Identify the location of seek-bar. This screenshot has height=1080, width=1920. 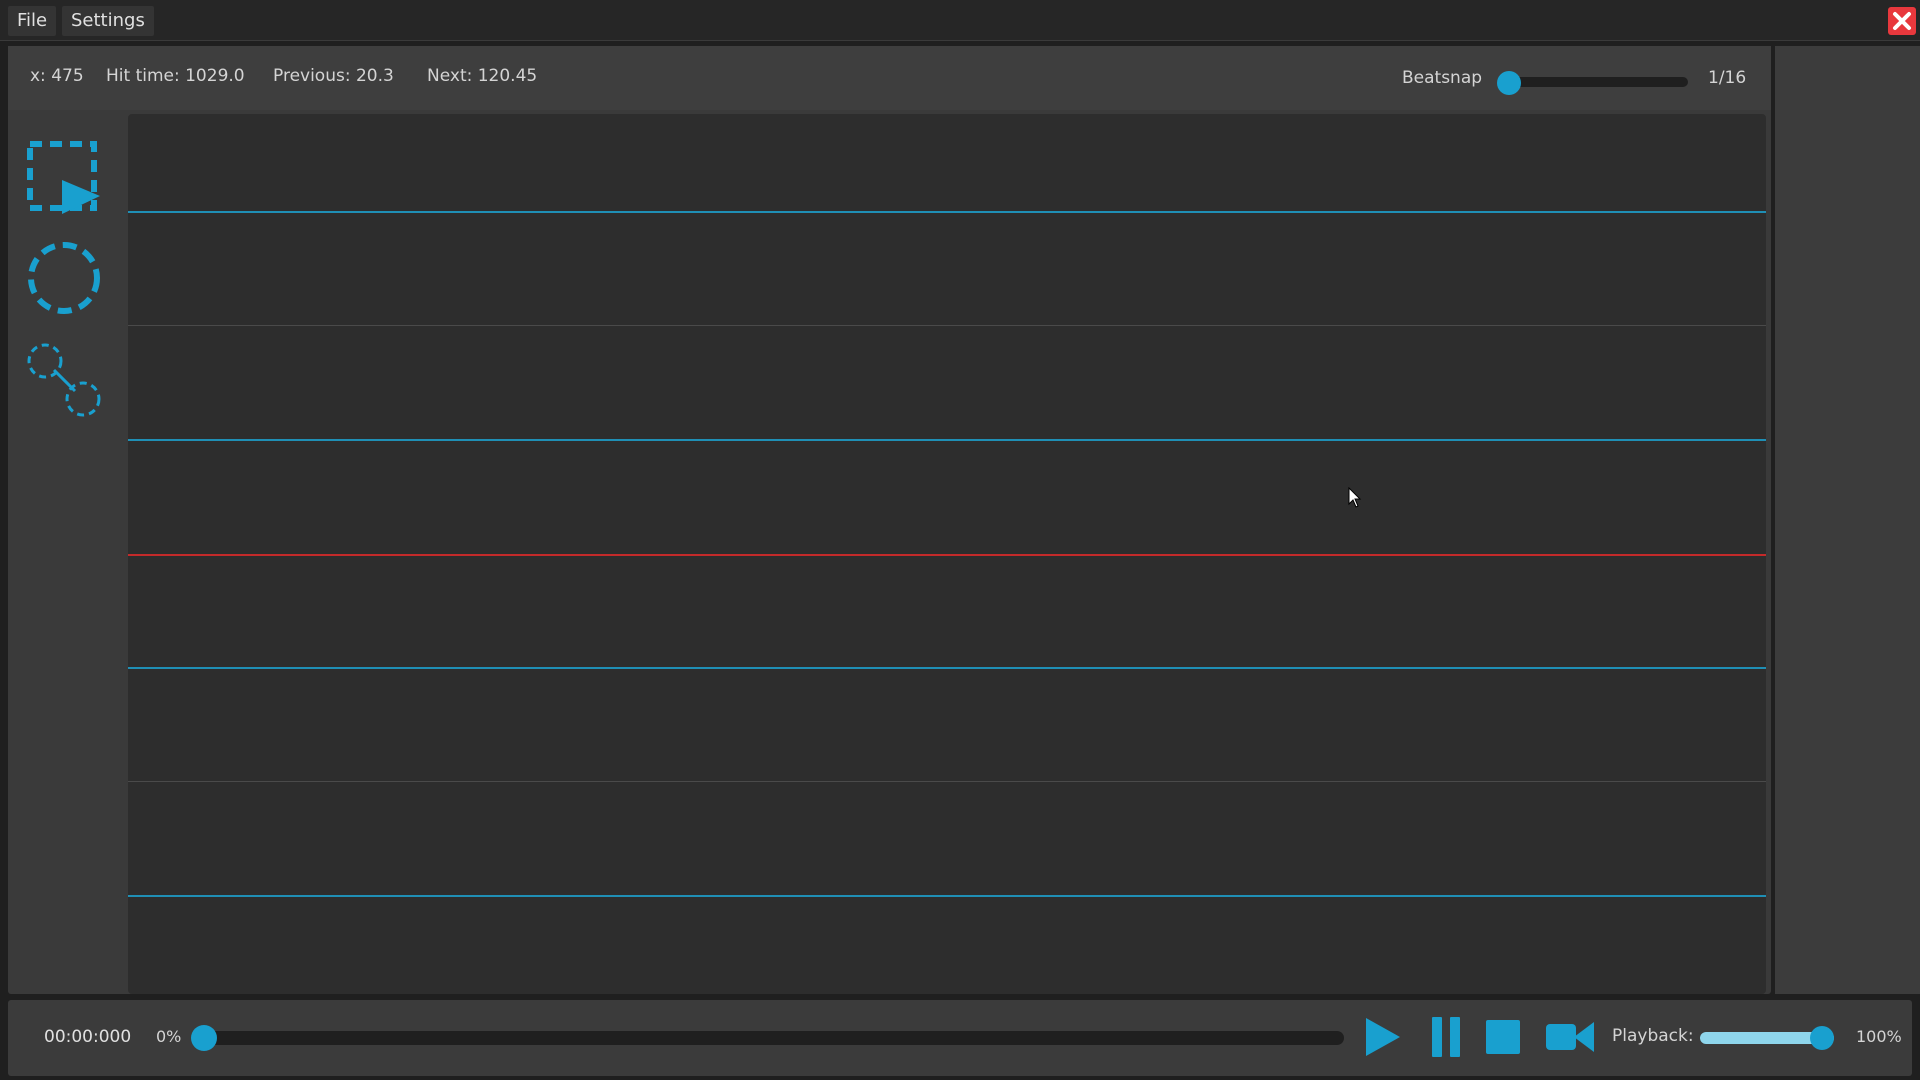
(767, 1038).